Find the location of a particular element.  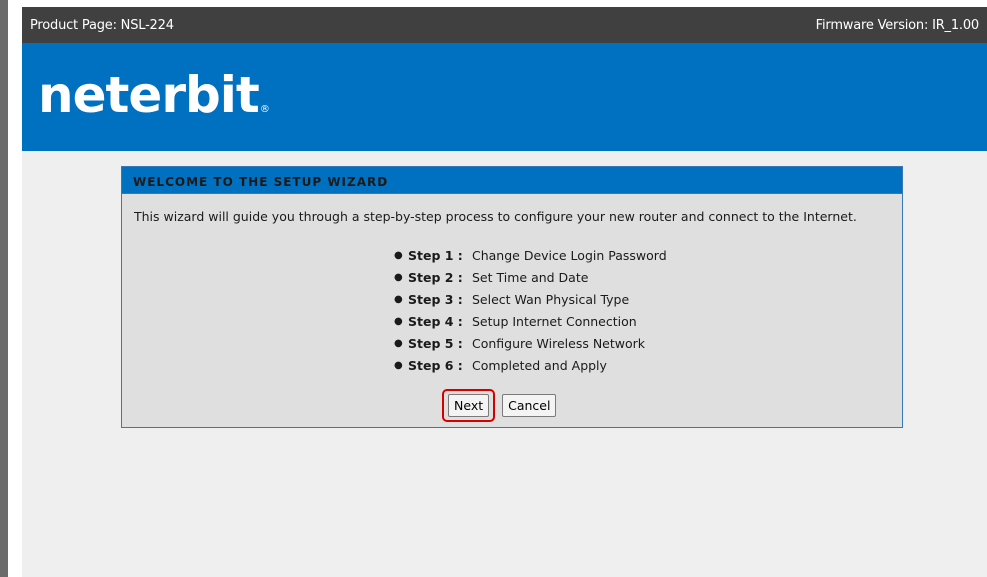

left-rail is located at coordinates (4, 288).